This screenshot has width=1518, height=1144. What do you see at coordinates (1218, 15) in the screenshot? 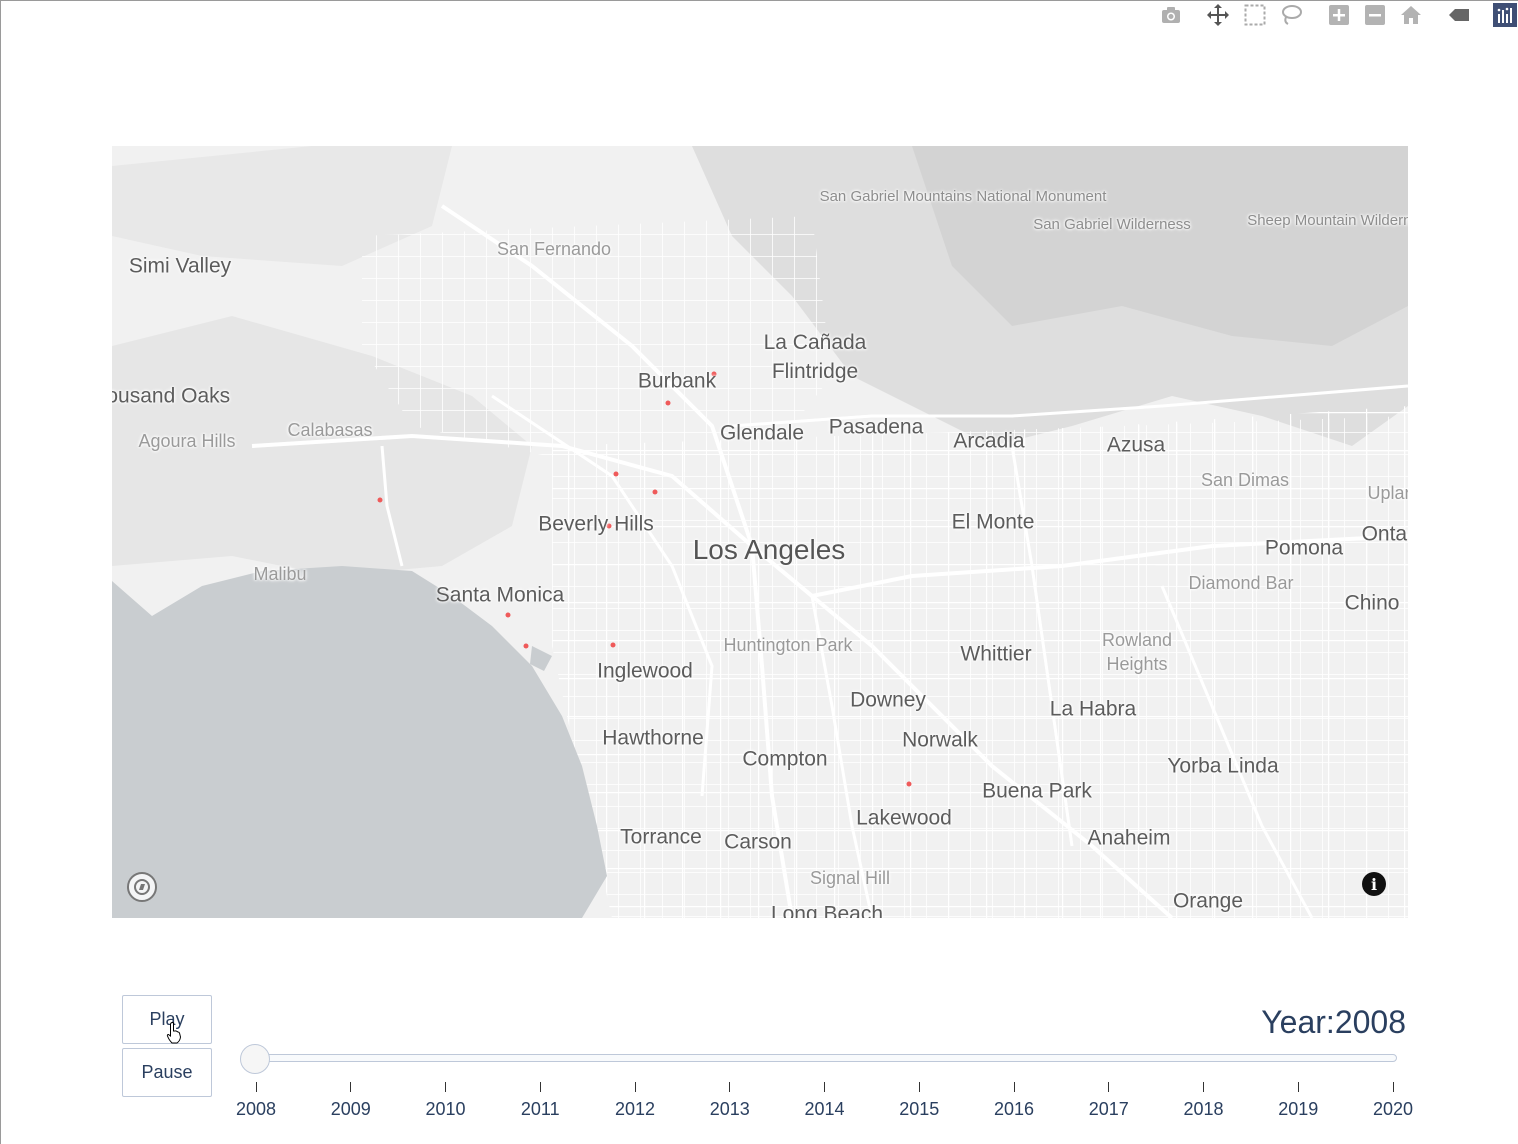
I see `pan-icon` at bounding box center [1218, 15].